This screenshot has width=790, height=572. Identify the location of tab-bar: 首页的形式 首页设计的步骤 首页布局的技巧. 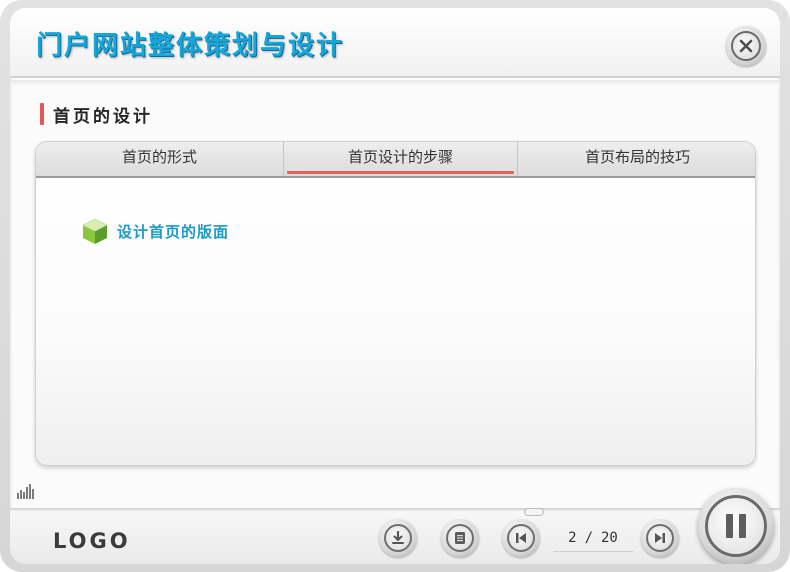
(395, 160).